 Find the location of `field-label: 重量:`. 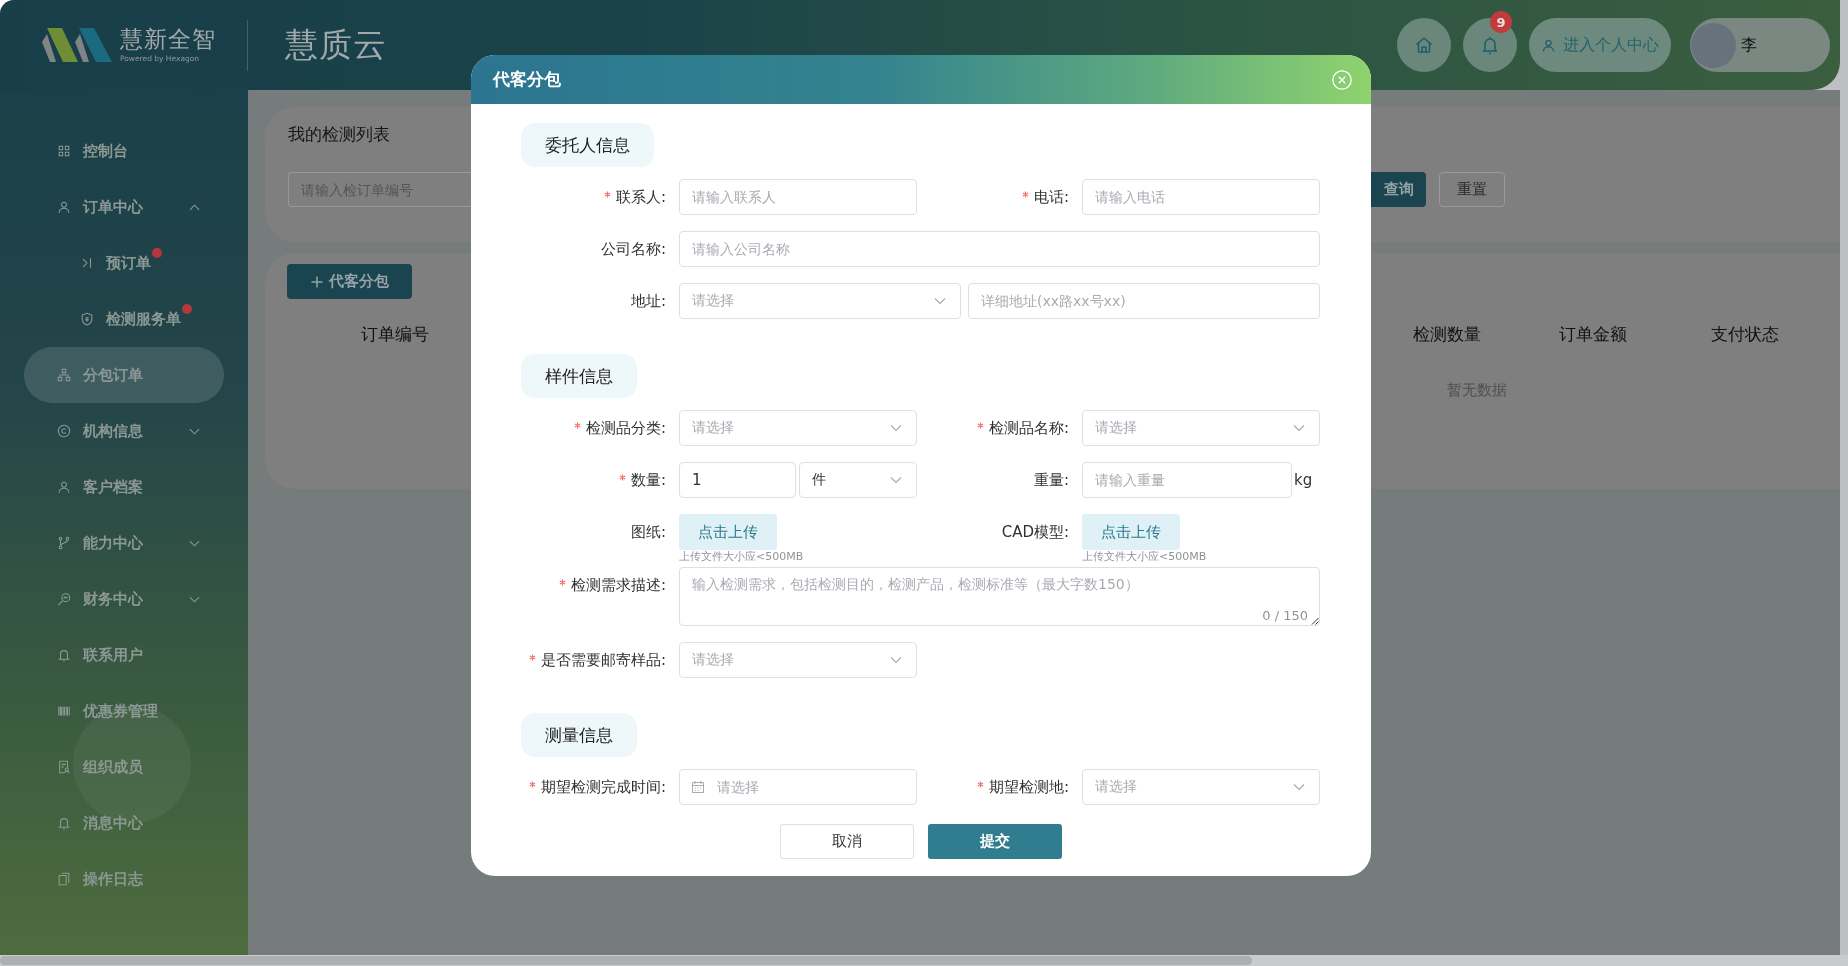

field-label: 重量: is located at coordinates (1051, 480).